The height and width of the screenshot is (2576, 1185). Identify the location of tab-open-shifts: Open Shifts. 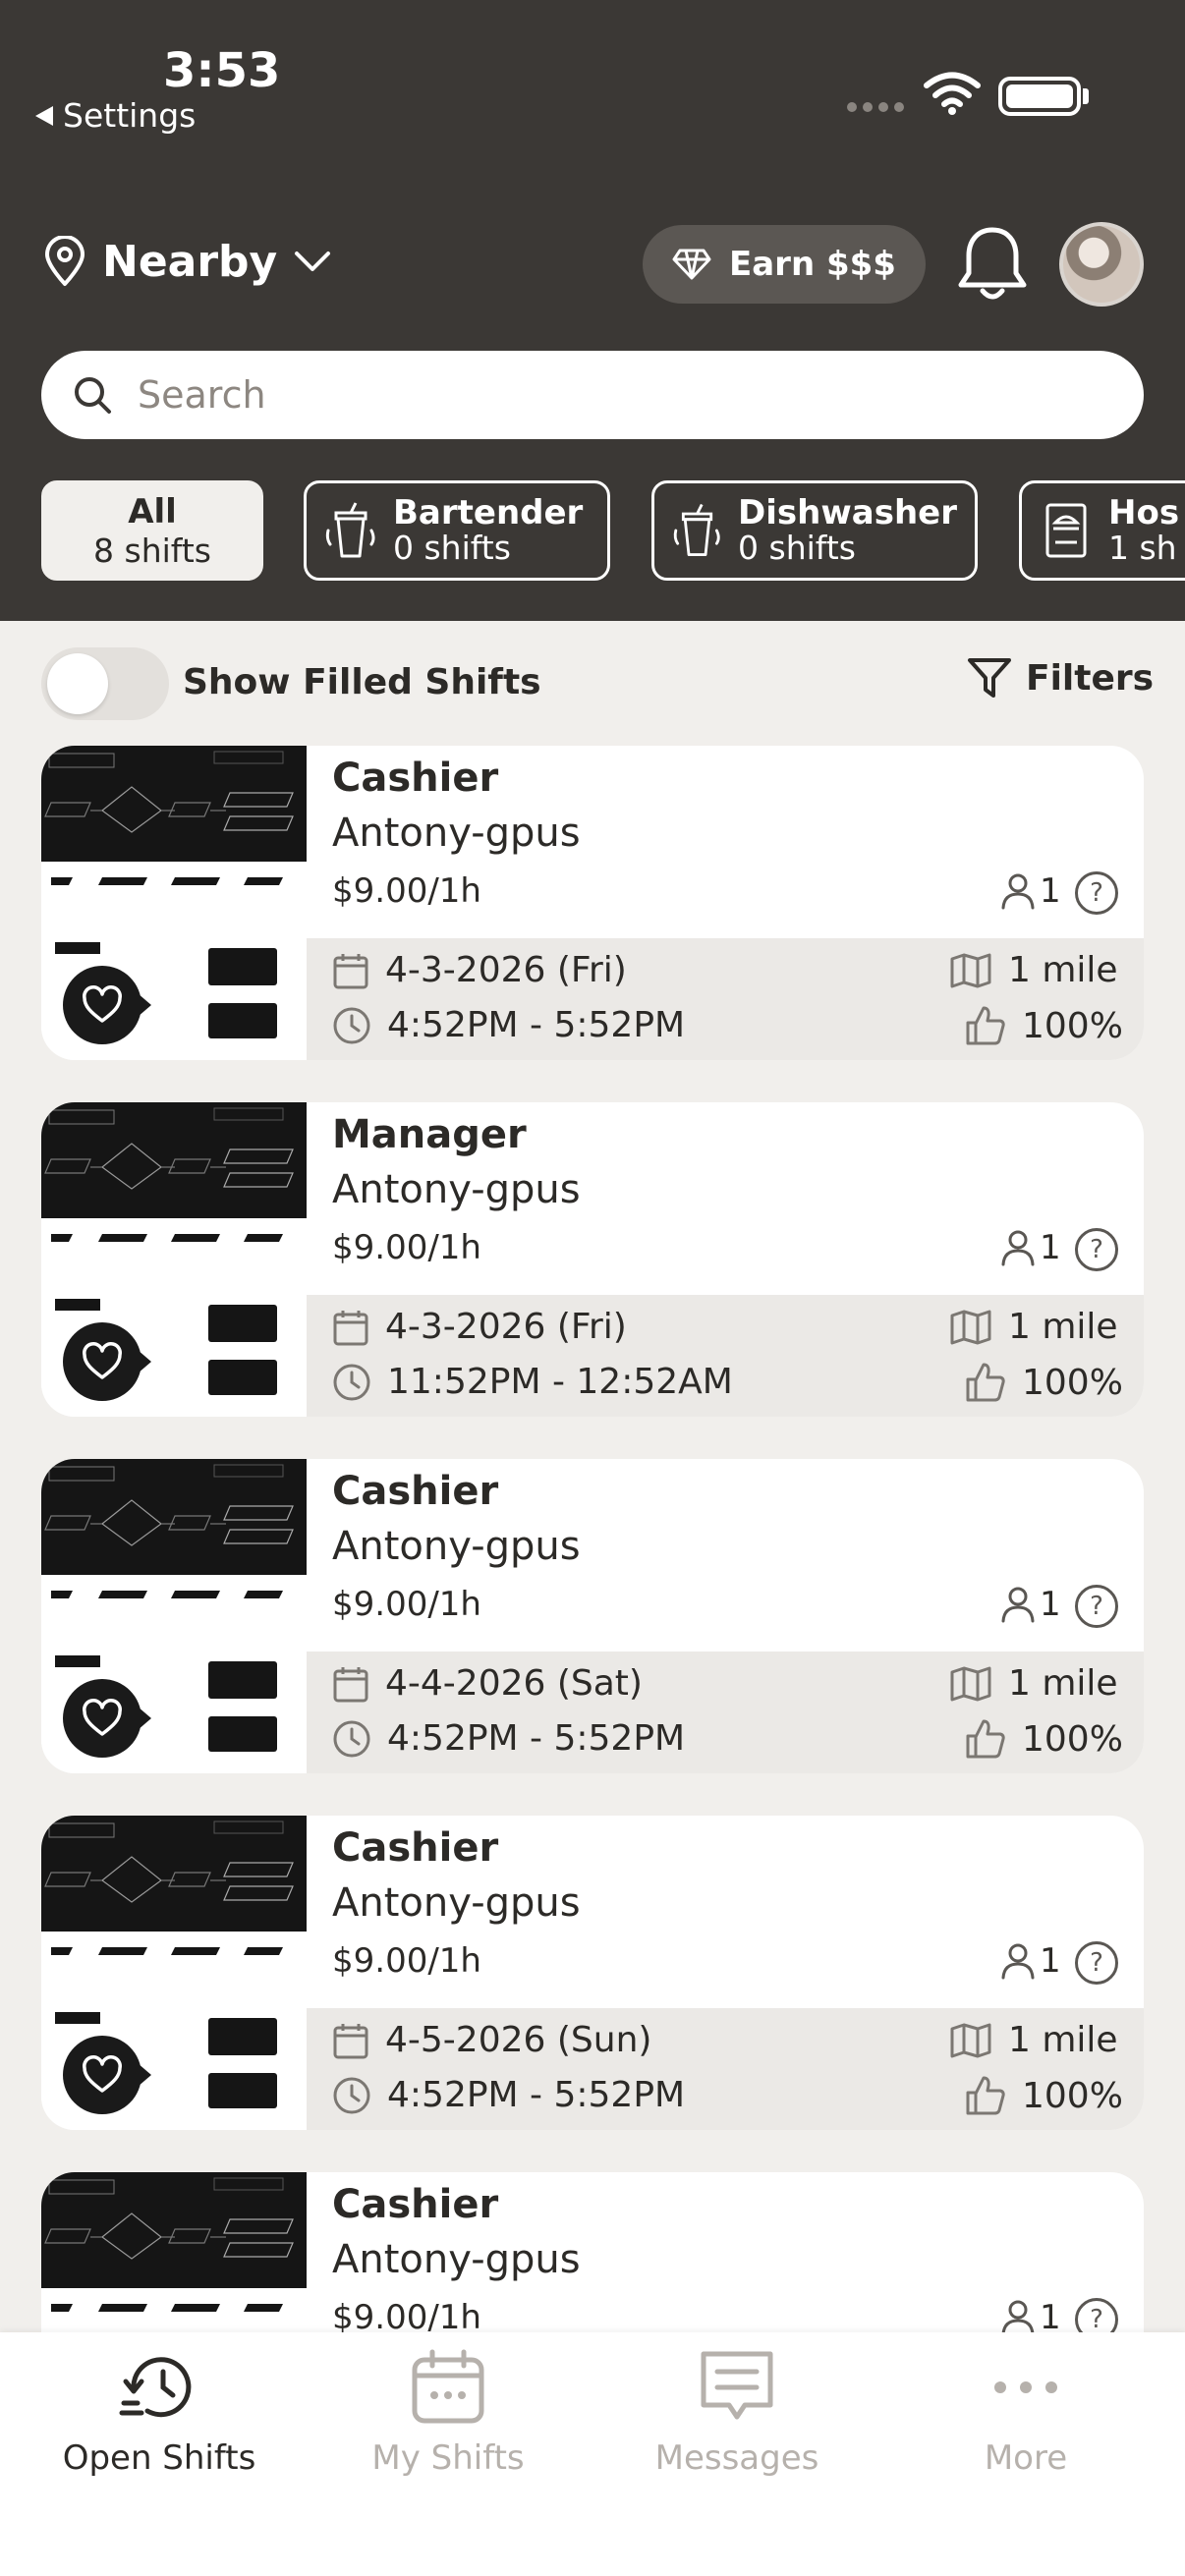
(160, 2412).